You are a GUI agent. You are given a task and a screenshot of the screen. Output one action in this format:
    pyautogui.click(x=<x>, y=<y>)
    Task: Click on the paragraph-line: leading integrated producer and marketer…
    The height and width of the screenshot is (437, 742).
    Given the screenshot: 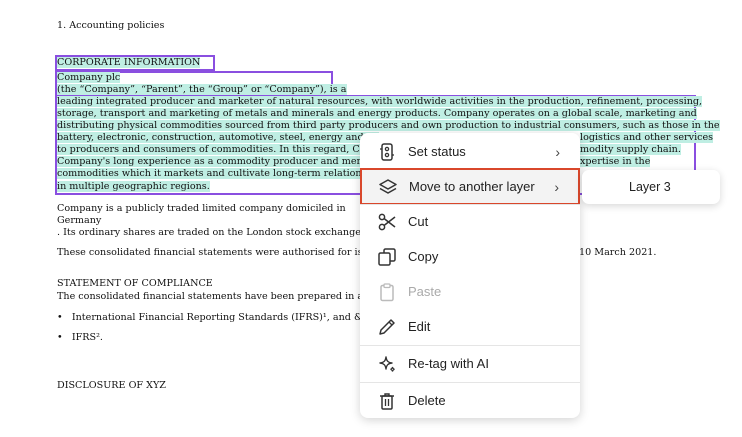 What is the action you would take?
    pyautogui.click(x=380, y=102)
    